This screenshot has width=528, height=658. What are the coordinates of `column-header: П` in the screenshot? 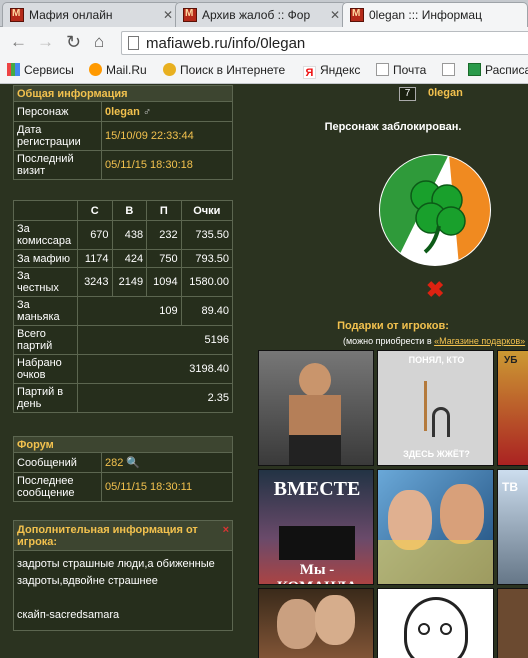 It's located at (164, 210).